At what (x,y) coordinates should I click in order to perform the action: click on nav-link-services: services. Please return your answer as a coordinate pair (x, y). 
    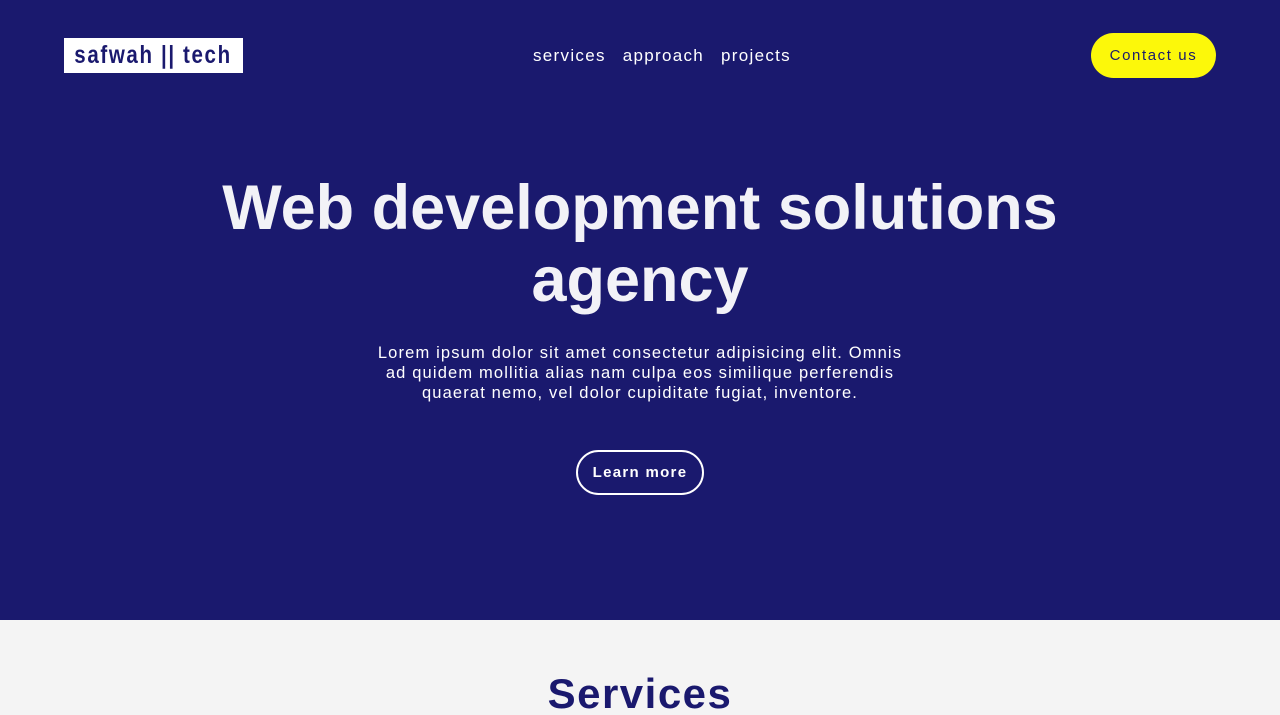
    Looking at the image, I should click on (569, 56).